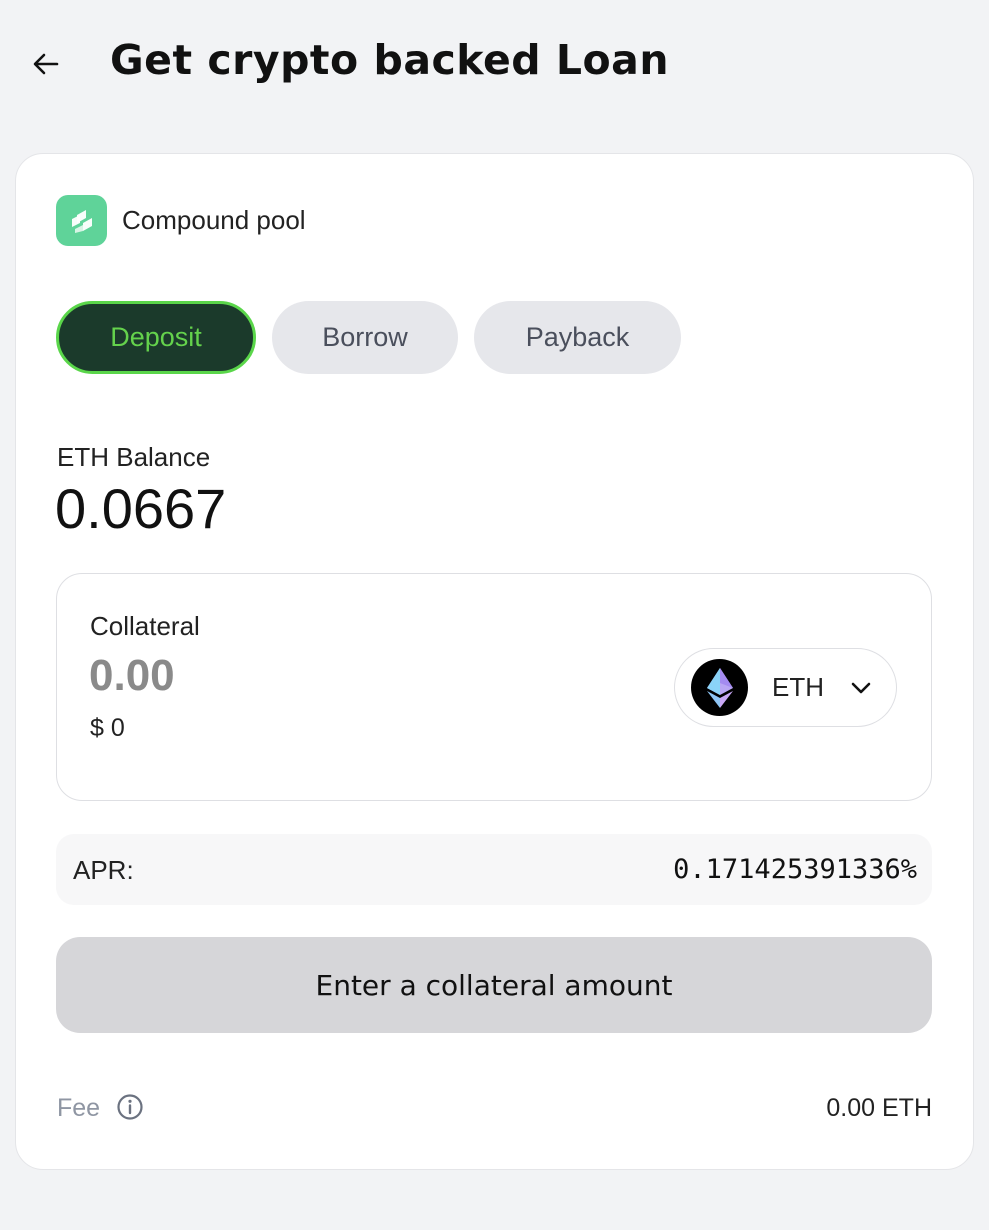 This screenshot has width=989, height=1230. What do you see at coordinates (156, 337) in the screenshot?
I see `tab-deposit: Deposit` at bounding box center [156, 337].